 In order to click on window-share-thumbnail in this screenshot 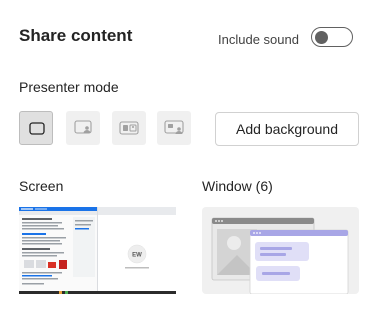, I will do `click(280, 250)`.